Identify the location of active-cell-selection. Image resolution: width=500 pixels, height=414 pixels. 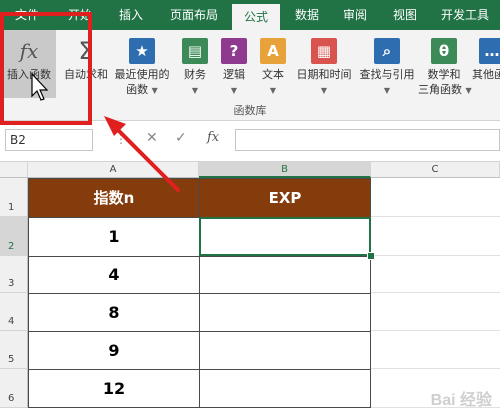
(285, 236).